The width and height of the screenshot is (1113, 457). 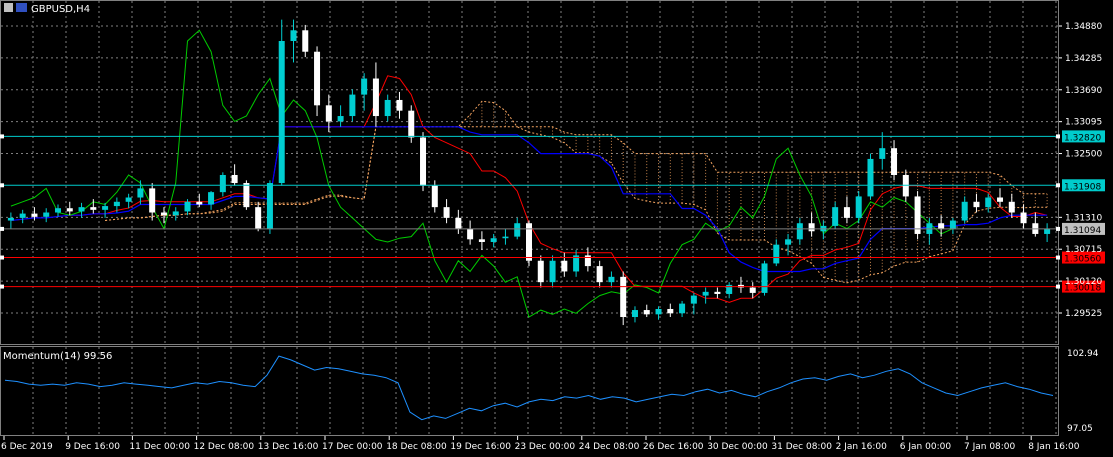 What do you see at coordinates (1082, 231) in the screenshot?
I see `price-tag-label: 1.31094` at bounding box center [1082, 231].